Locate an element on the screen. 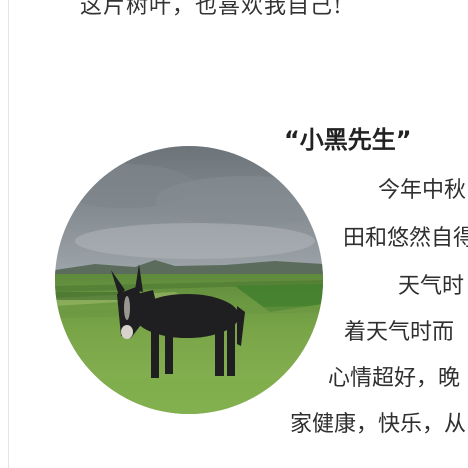 The width and height of the screenshot is (468, 468). paragraph-line-2: 田和悠然自得 is located at coordinates (405, 238).